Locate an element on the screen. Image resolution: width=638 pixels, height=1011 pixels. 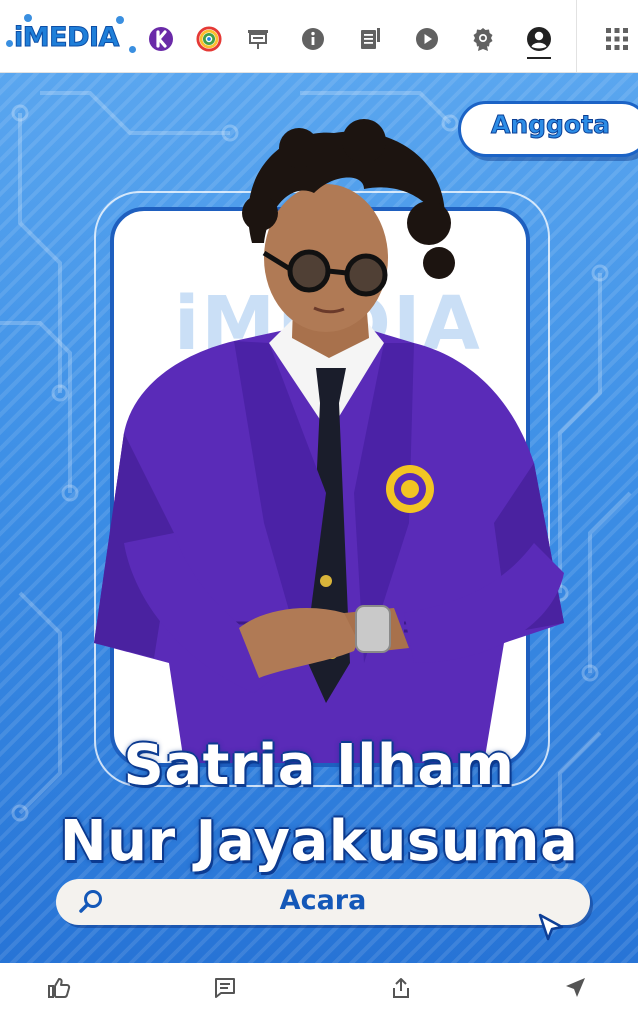
post-action-bar is located at coordinates (319, 987).